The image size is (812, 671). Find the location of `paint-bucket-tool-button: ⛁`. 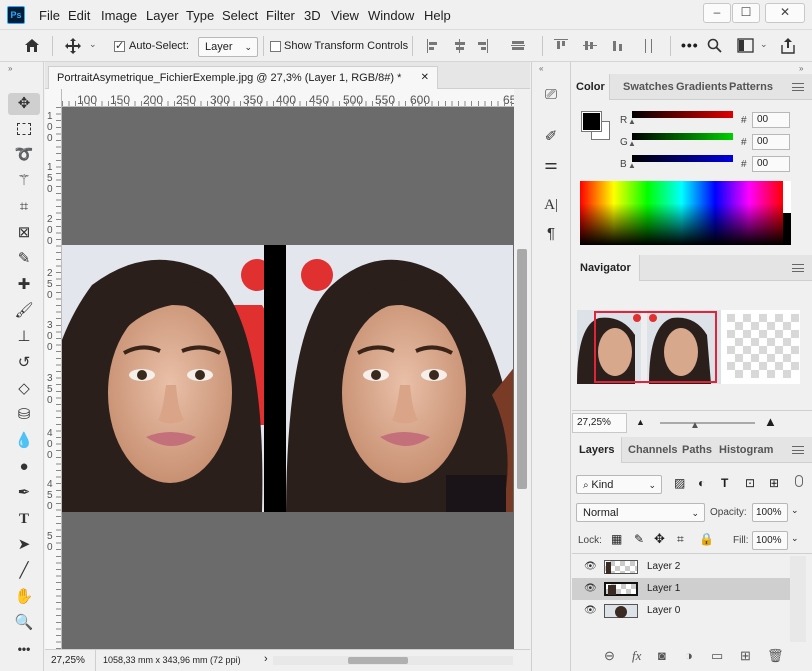

paint-bucket-tool-button: ⛁ is located at coordinates (24, 415).